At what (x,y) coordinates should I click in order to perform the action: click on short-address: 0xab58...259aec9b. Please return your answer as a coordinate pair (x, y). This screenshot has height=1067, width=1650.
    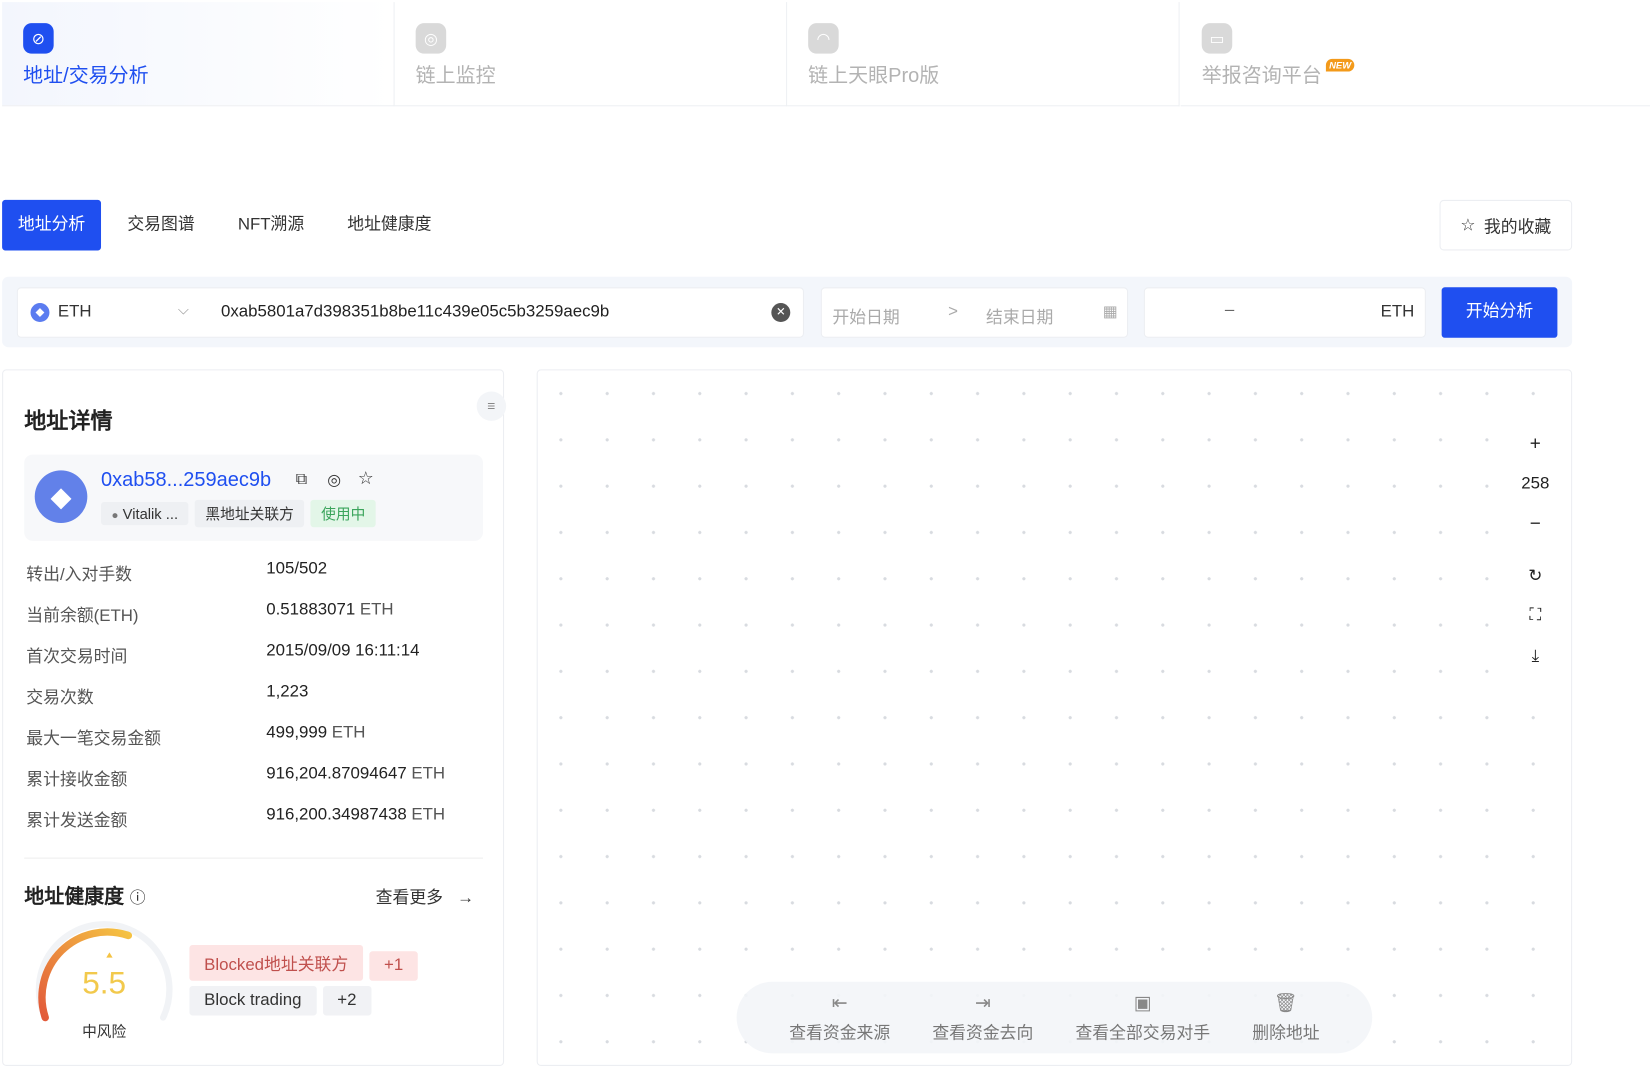
    Looking at the image, I should click on (186, 480).